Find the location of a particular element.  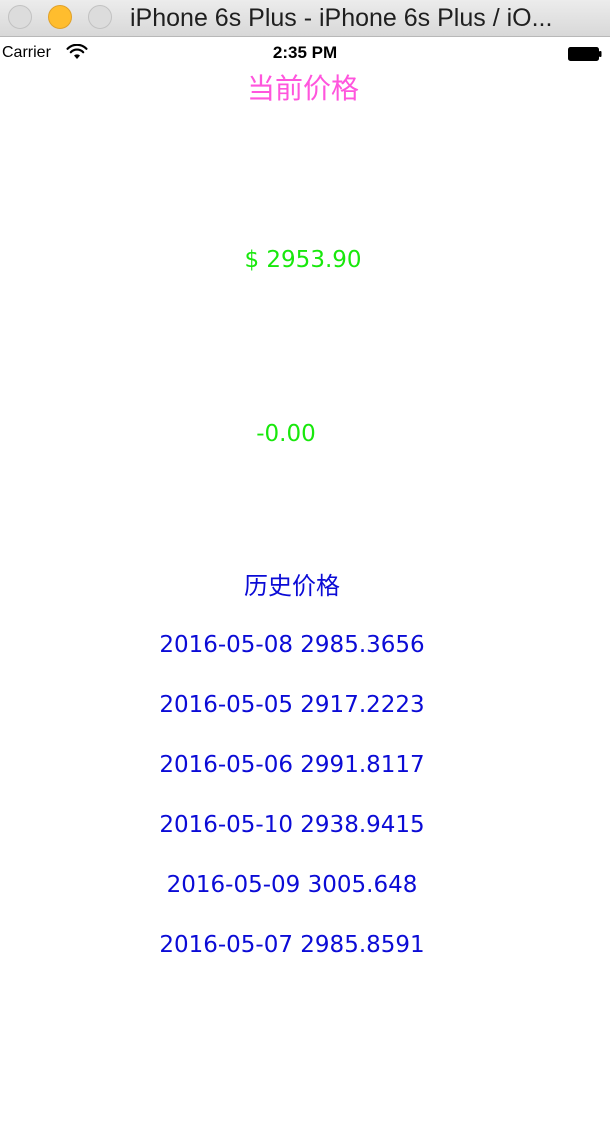

battery-icon is located at coordinates (585, 54).